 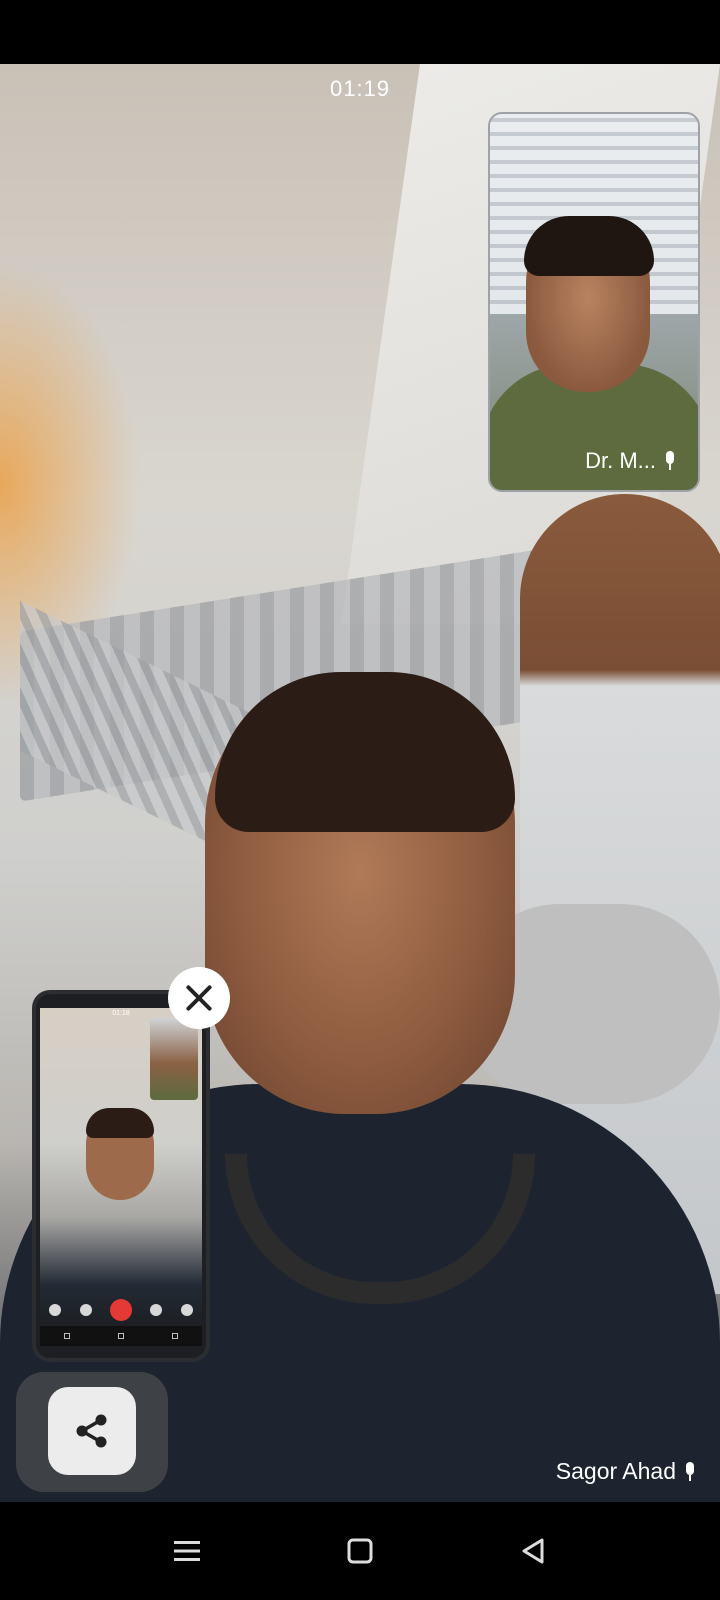 I want to click on system-nav-bar, so click(x=360, y=1551).